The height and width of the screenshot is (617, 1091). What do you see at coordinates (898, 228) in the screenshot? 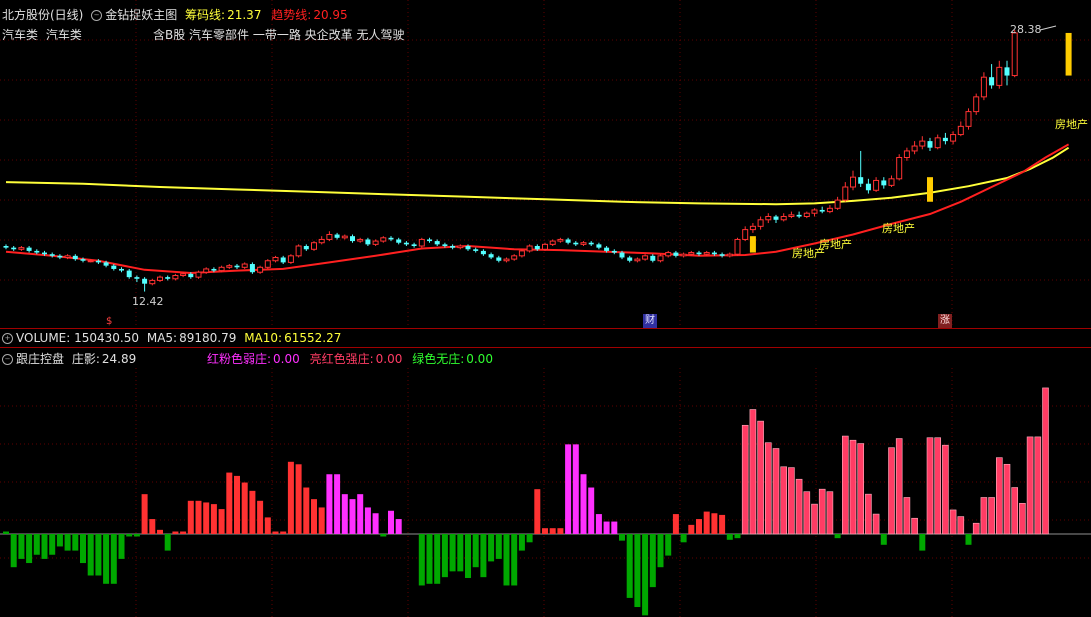
I see `tag-real-estate-3: 房地产` at bounding box center [898, 228].